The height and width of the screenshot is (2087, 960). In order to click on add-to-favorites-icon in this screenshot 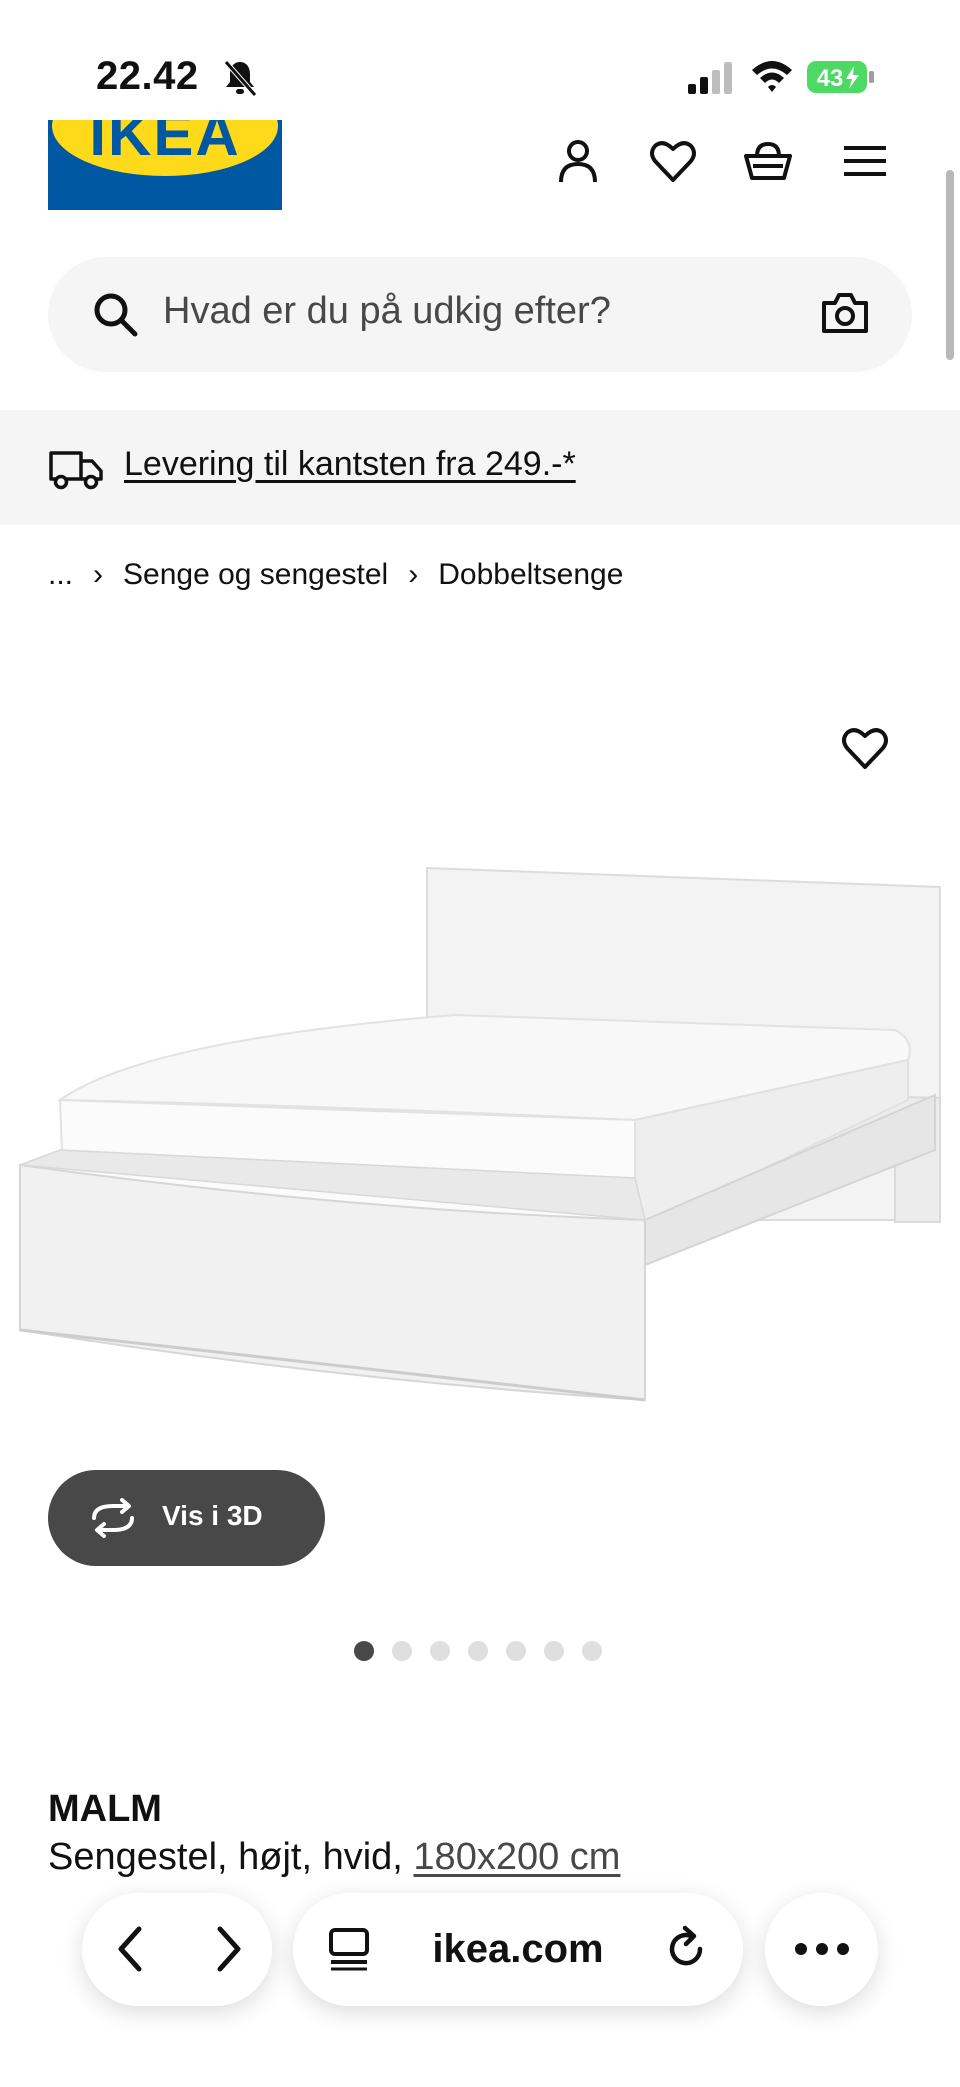, I will do `click(865, 748)`.